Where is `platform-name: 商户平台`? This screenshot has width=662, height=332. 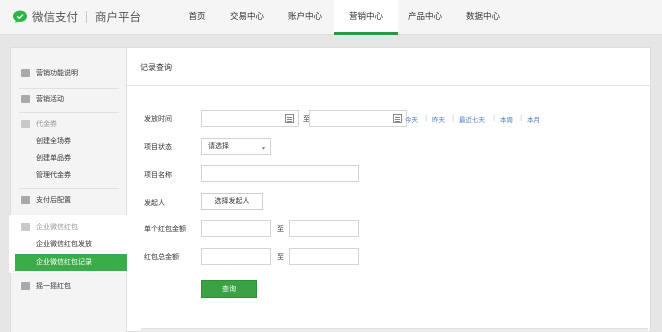
platform-name: 商户平台 is located at coordinates (118, 17).